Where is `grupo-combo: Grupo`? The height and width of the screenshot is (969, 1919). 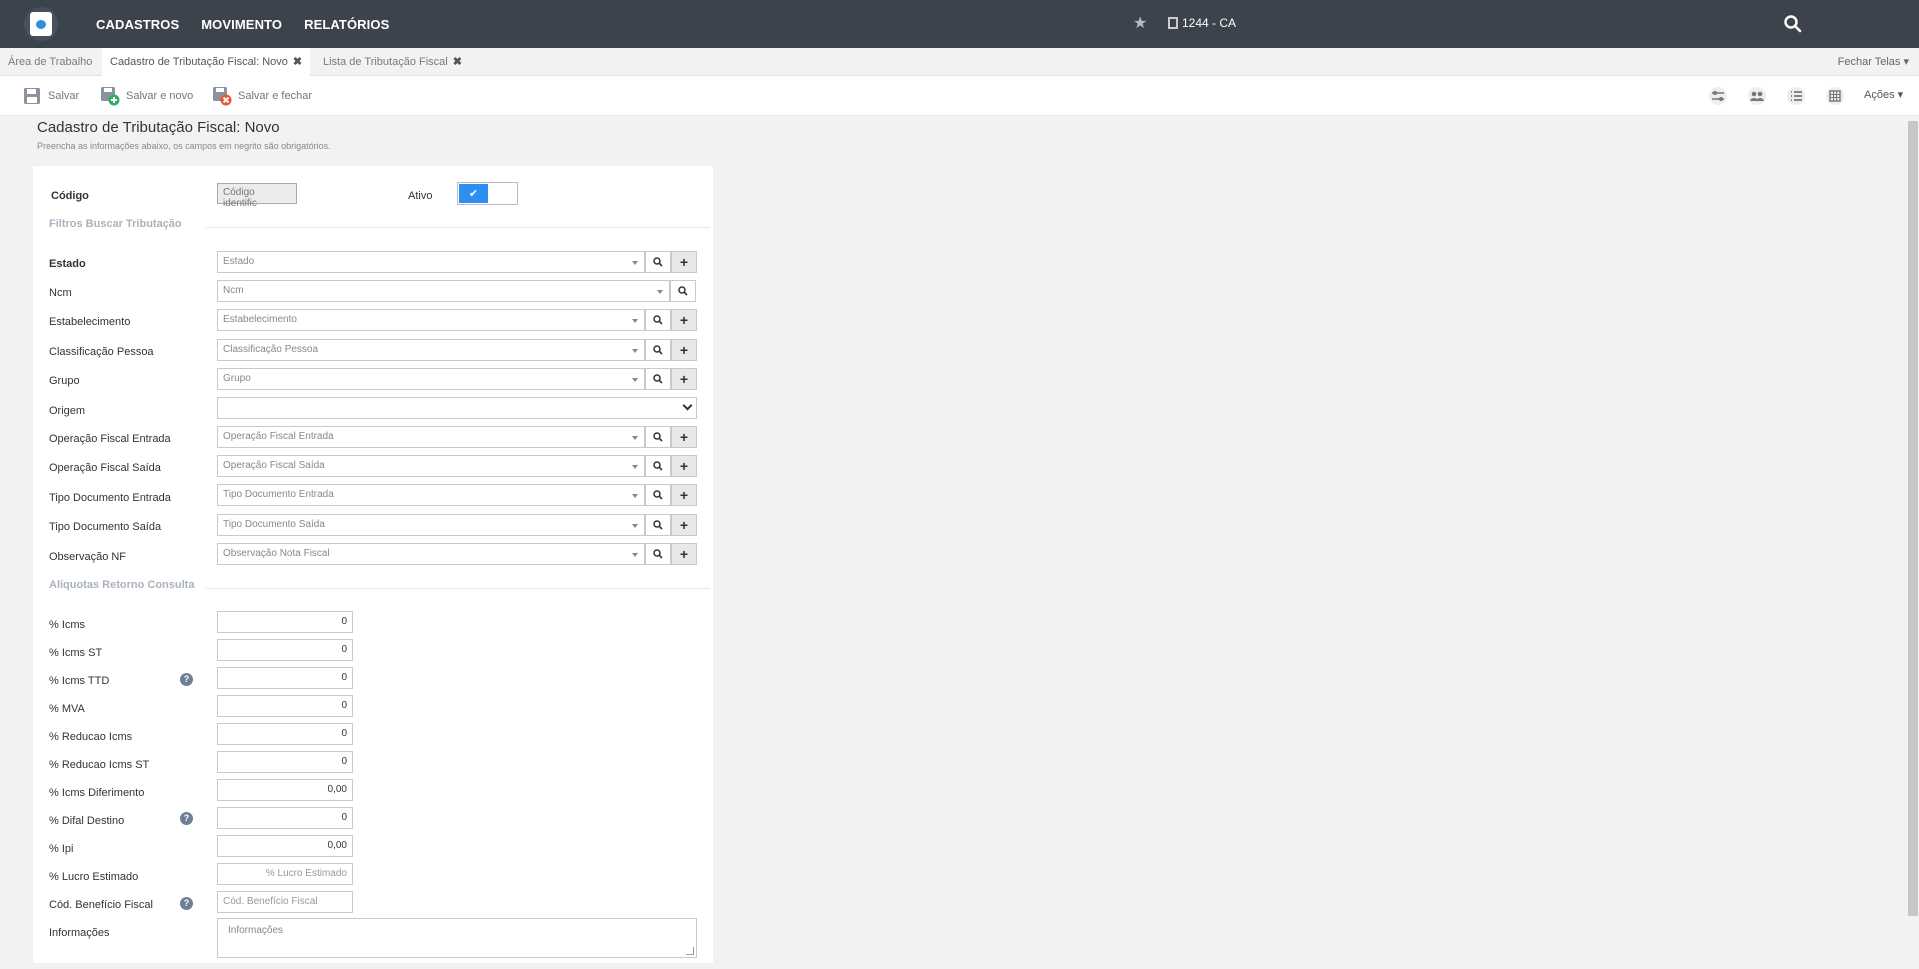 grupo-combo: Grupo is located at coordinates (431, 379).